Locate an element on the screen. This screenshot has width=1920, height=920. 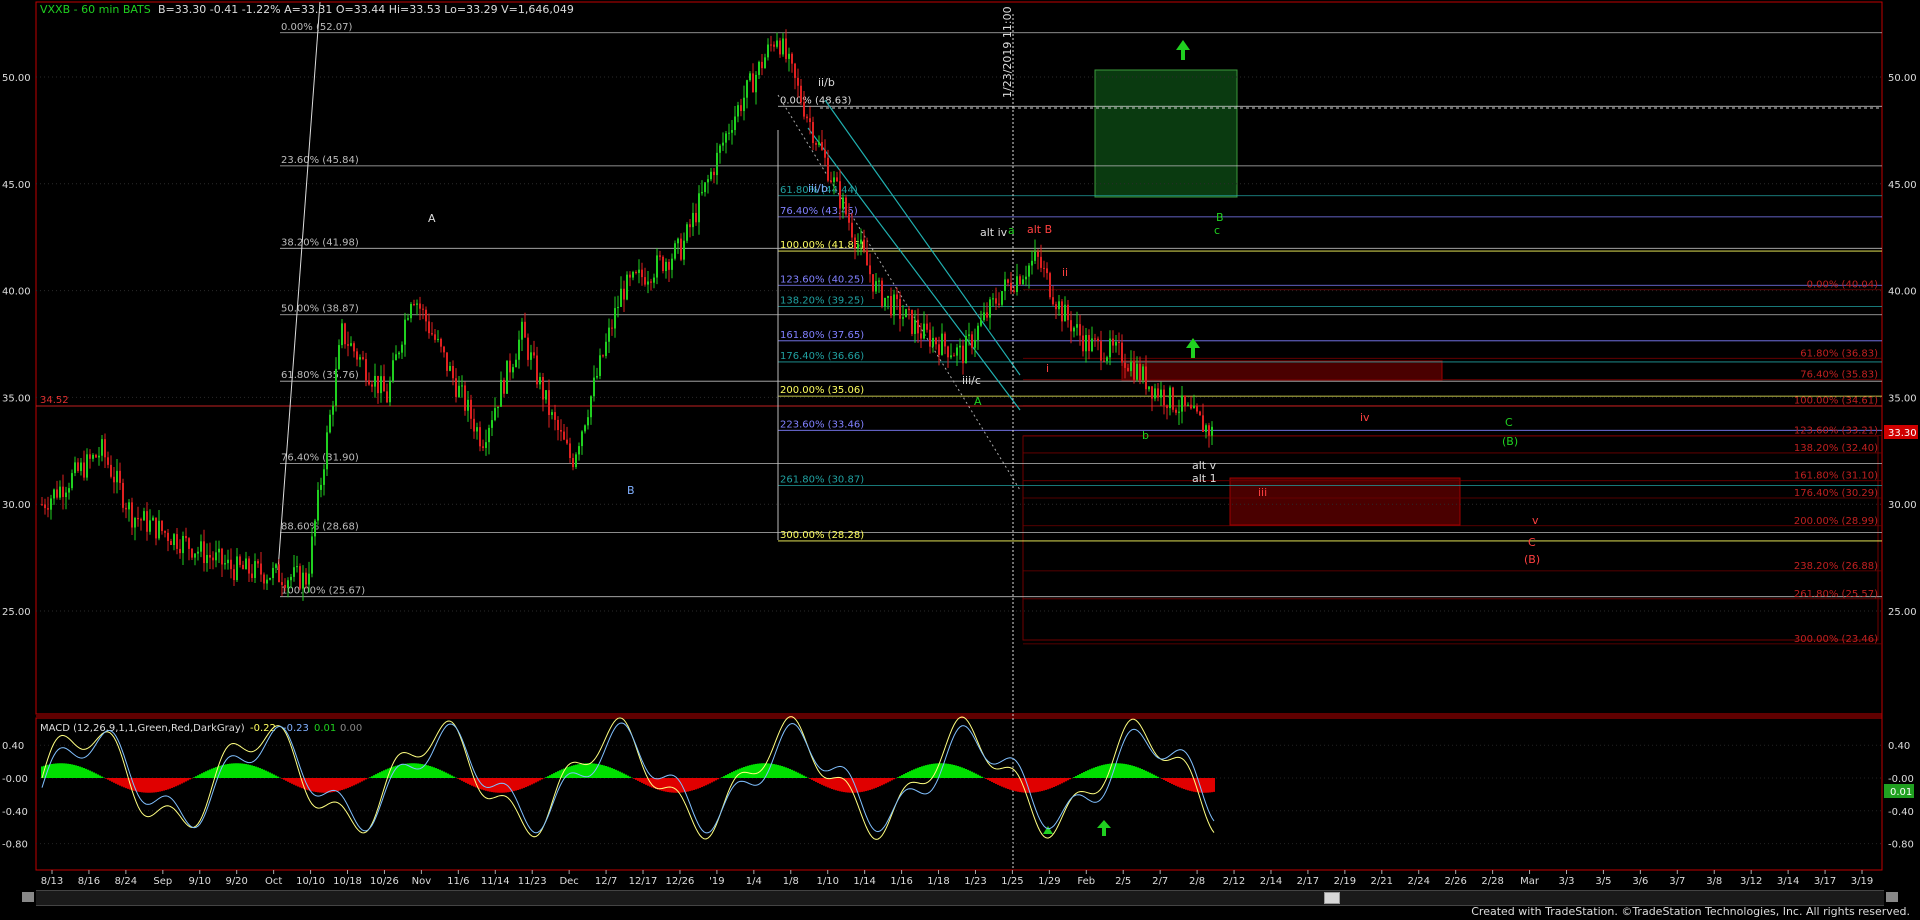
macd-tick-label: -0.00 is located at coordinates (1901, 779).